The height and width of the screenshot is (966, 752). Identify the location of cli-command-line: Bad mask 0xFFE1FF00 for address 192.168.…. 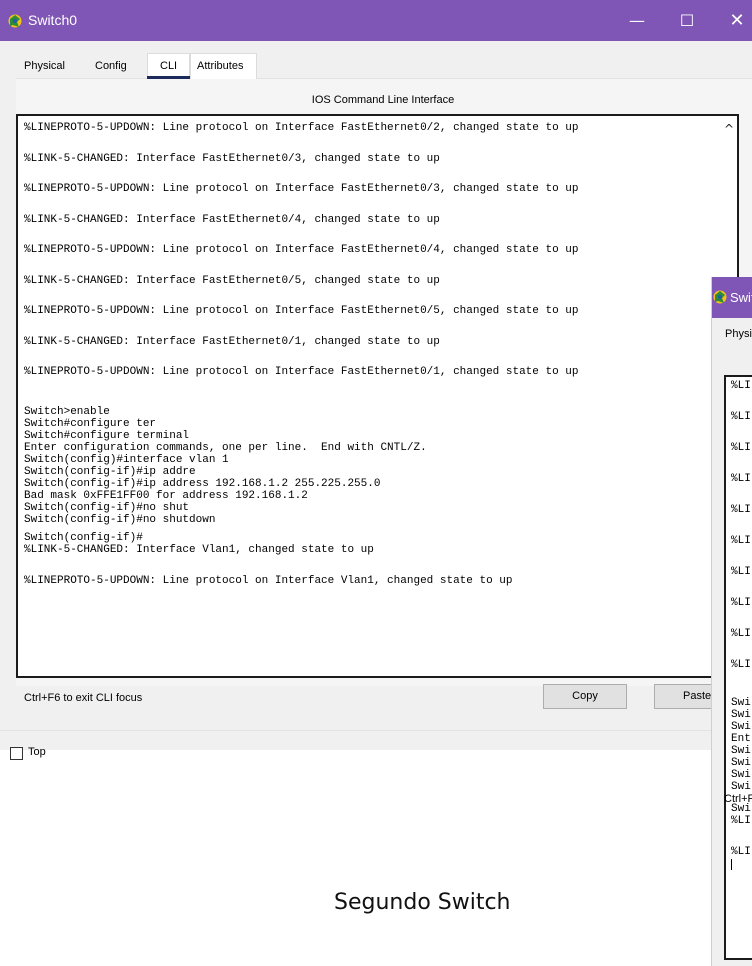
(166, 496).